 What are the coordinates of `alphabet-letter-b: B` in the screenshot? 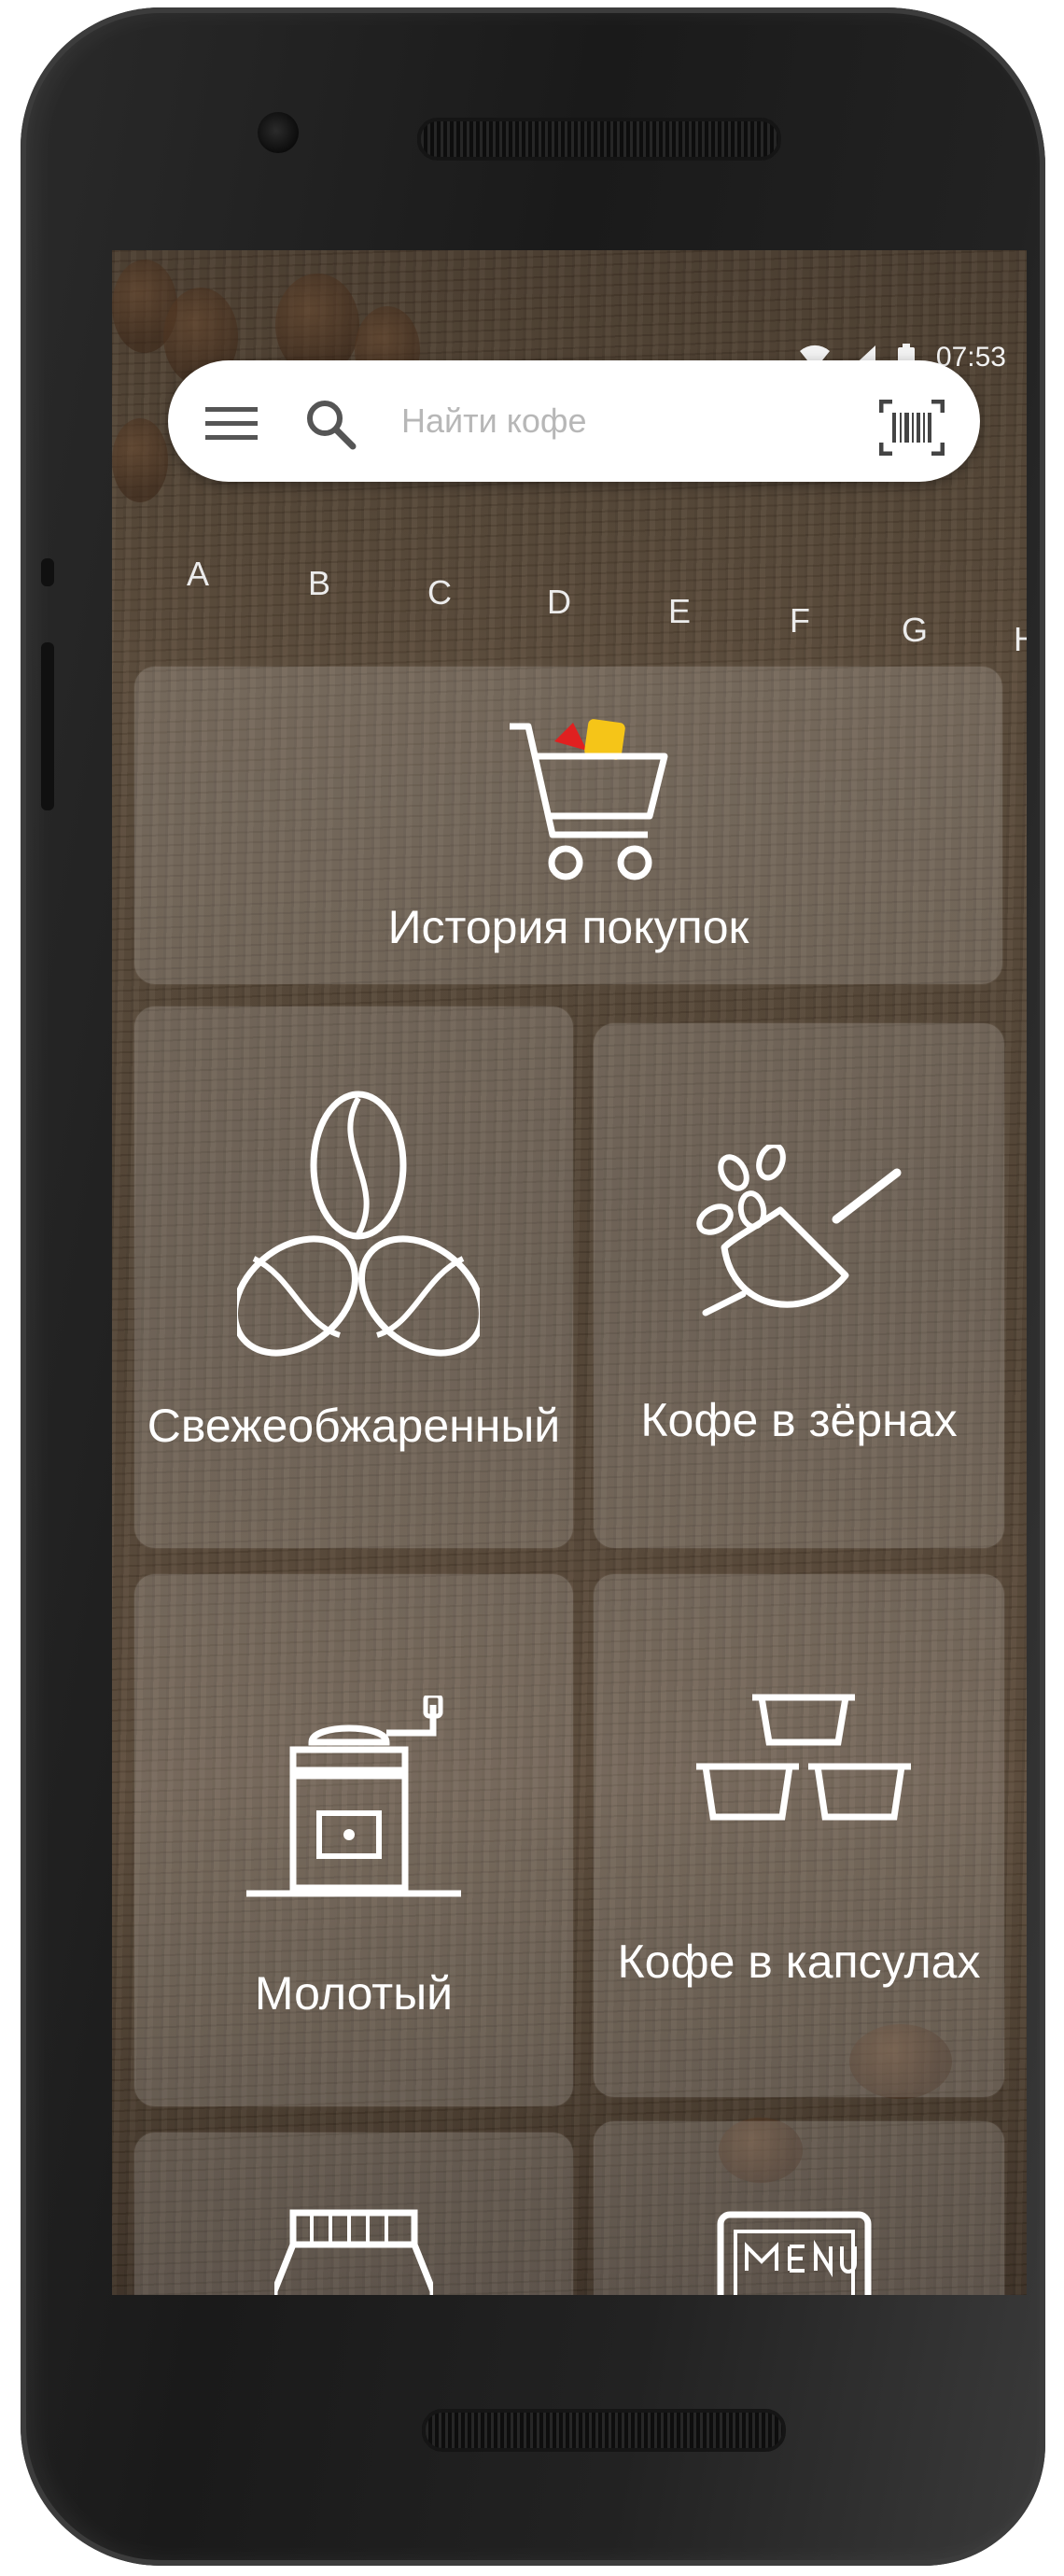 It's located at (319, 583).